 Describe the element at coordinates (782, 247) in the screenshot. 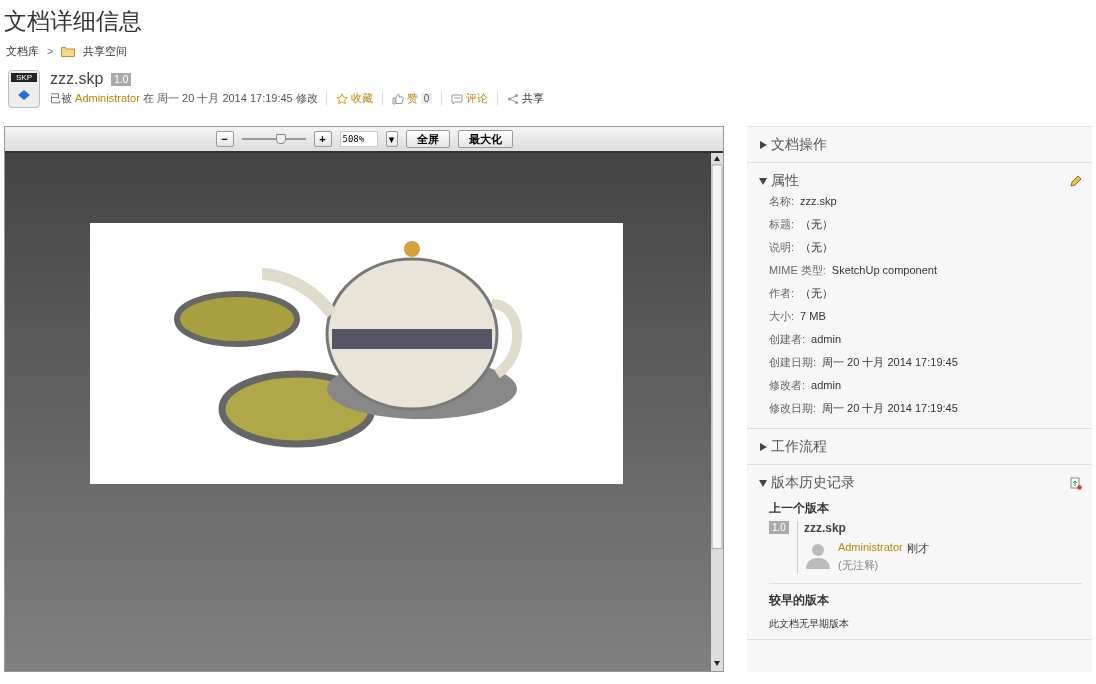

I see `property-label: 说明:` at that location.